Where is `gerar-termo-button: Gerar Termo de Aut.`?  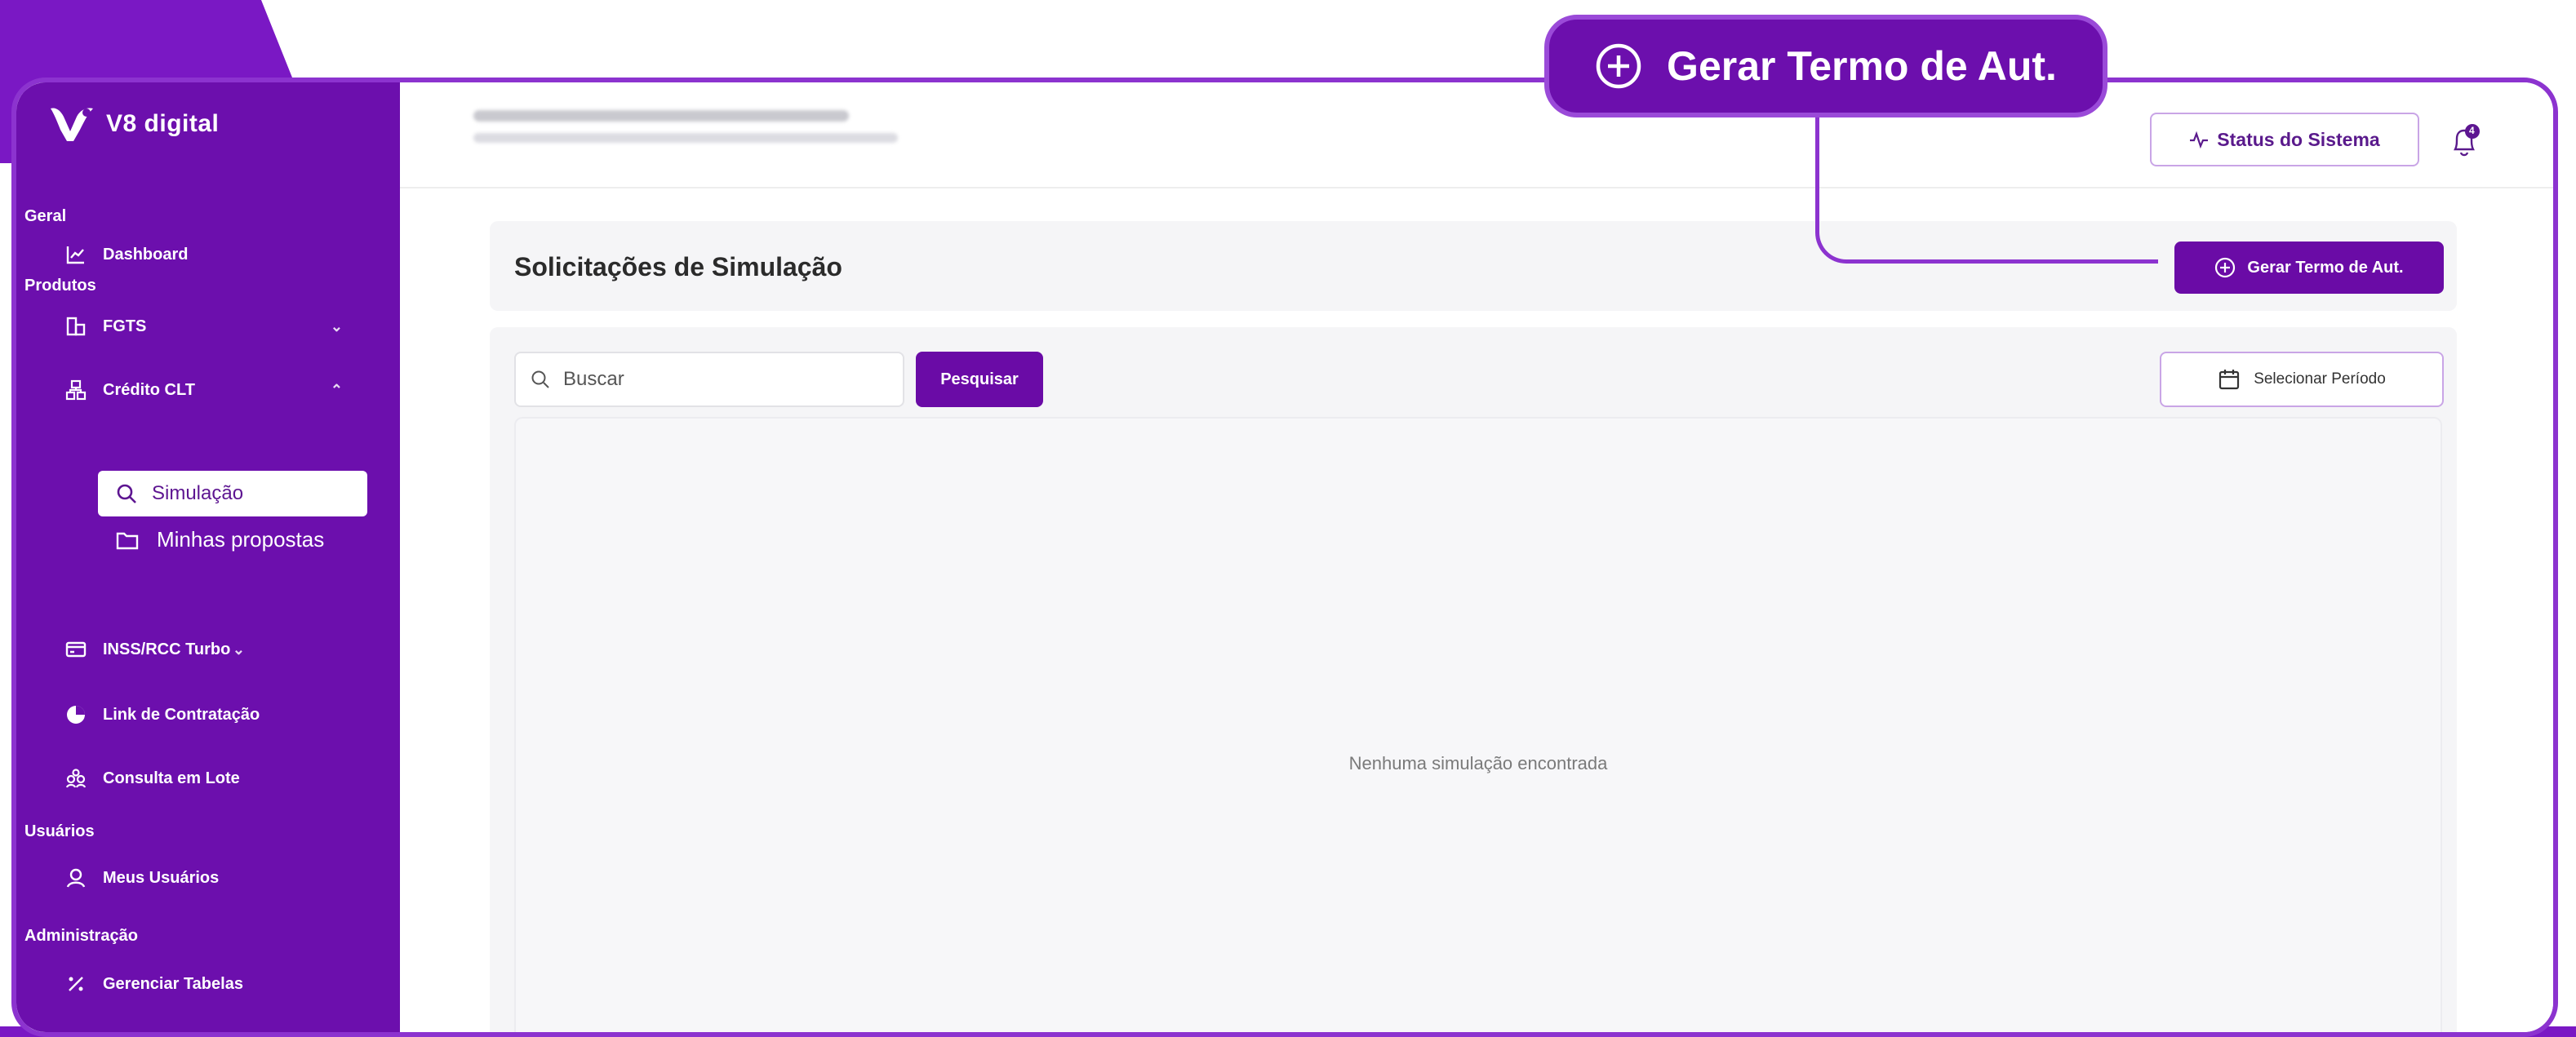
gerar-termo-button: Gerar Termo de Aut. is located at coordinates (2309, 268).